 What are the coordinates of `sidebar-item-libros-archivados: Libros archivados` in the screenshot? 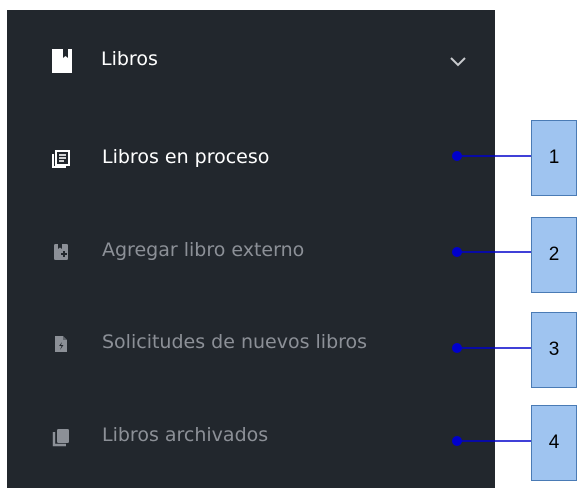 It's located at (251, 437).